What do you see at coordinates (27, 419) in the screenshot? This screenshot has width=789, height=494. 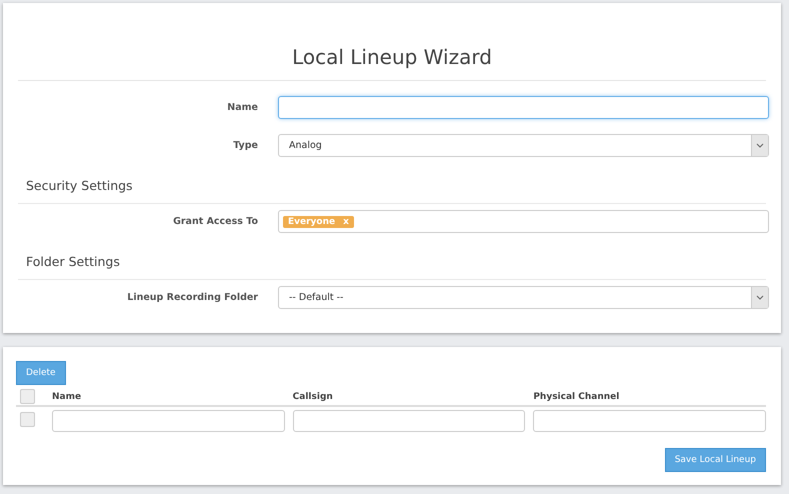 I see `row-checkbox` at bounding box center [27, 419].